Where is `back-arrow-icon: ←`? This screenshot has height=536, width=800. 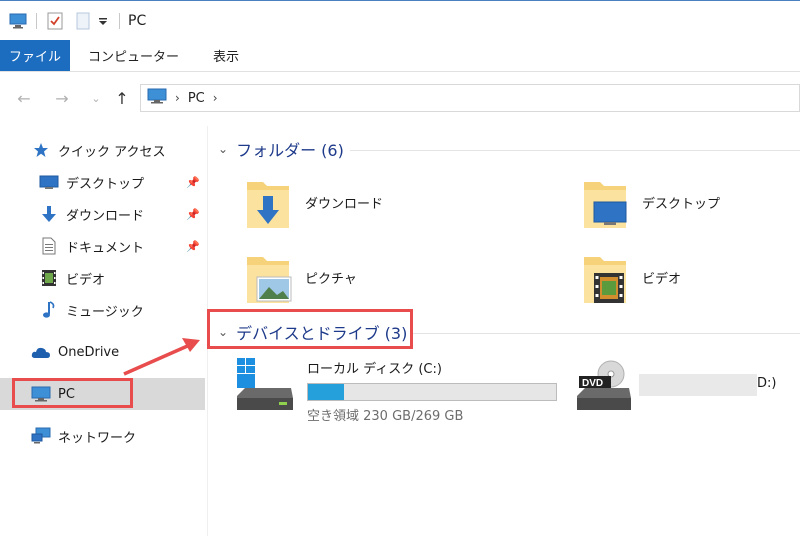
back-arrow-icon: ← is located at coordinates (24, 98).